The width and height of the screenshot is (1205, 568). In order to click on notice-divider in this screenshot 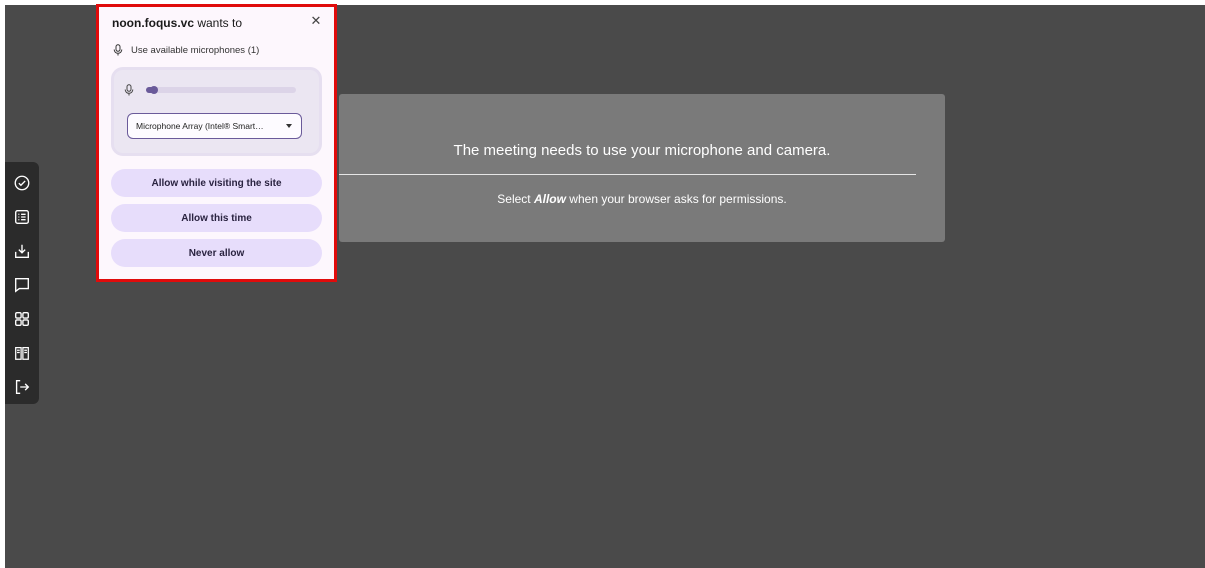, I will do `click(627, 174)`.